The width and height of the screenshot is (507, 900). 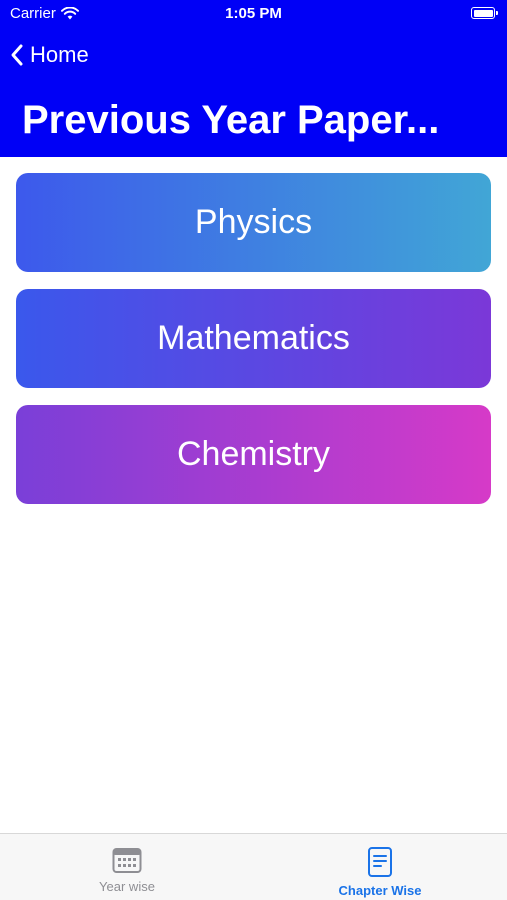 I want to click on status-time: 1:05 PM, so click(x=253, y=13).